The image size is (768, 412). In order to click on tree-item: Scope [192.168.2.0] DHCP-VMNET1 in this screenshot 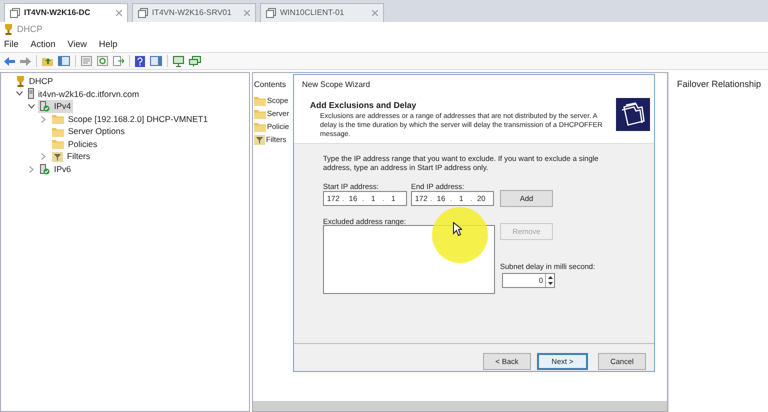, I will do `click(130, 119)`.